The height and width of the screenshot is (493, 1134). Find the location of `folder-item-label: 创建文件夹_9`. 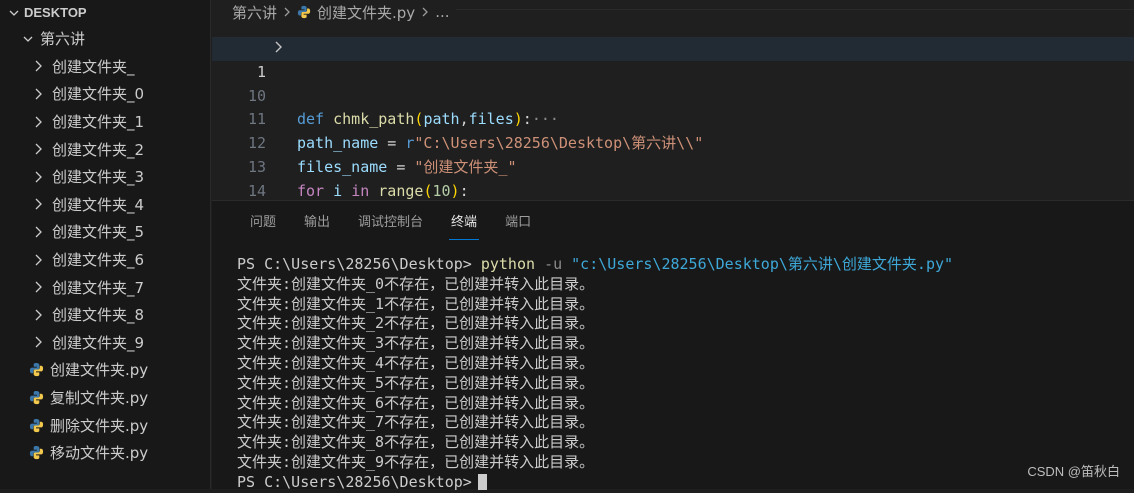

folder-item-label: 创建文件夹_9 is located at coordinates (98, 342).